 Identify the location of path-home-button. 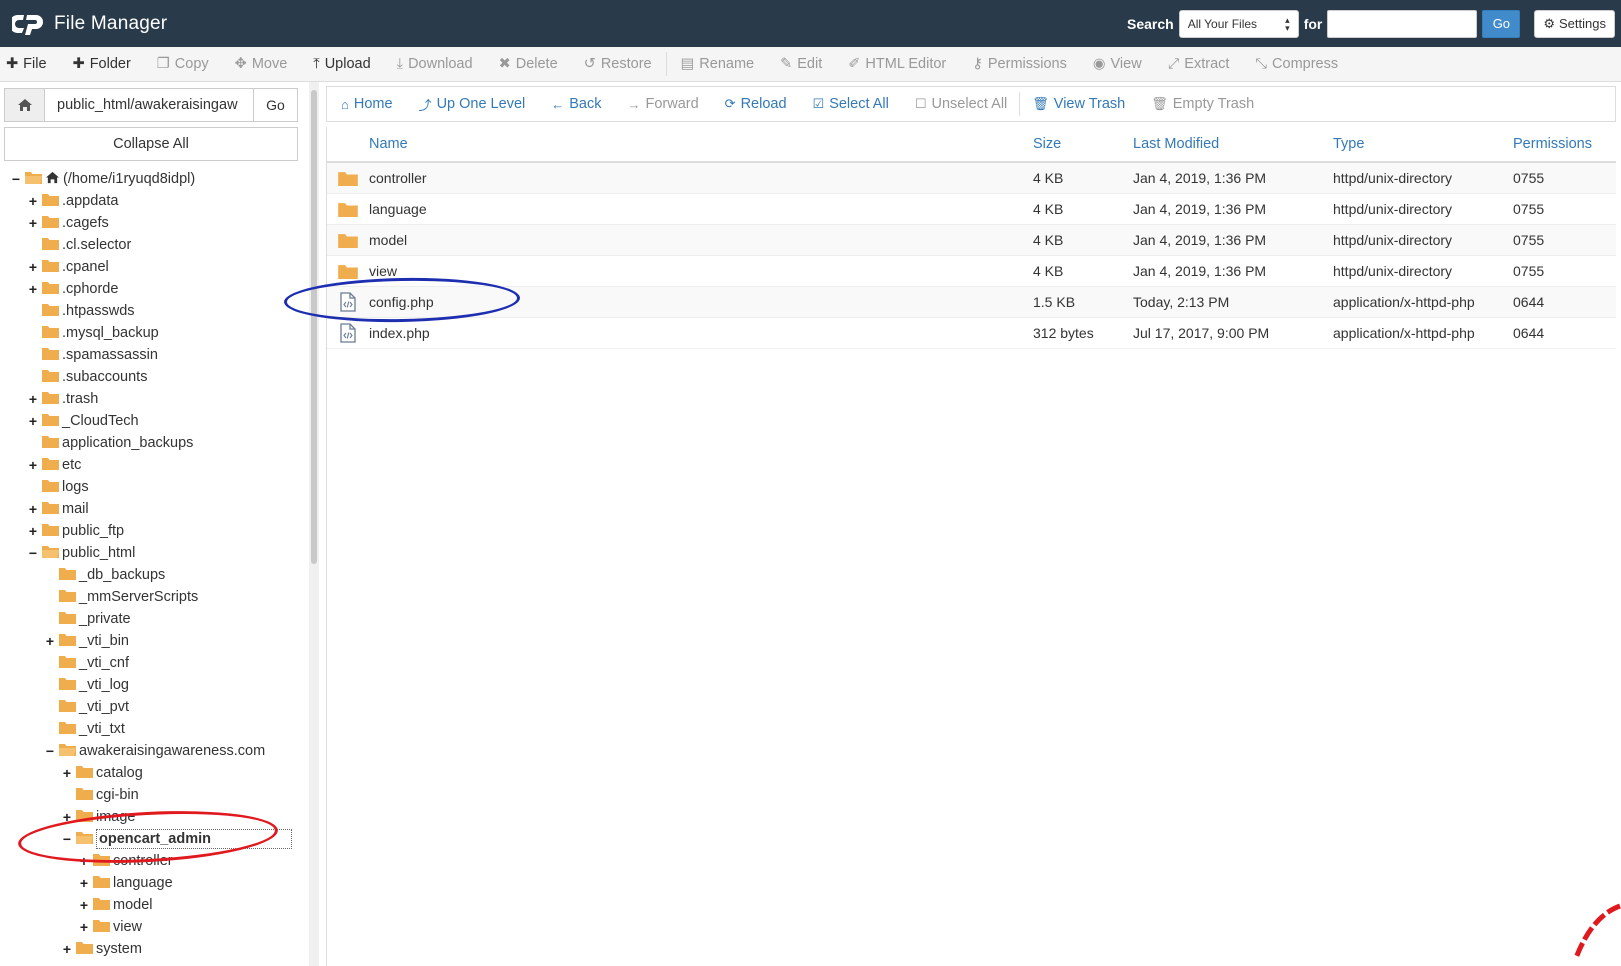
(25, 105).